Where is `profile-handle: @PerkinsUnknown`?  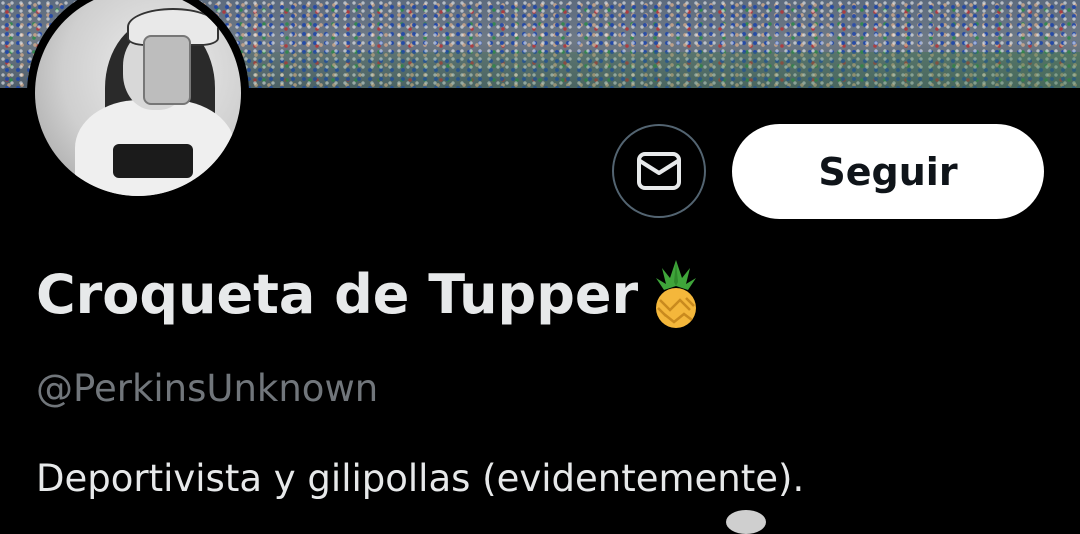 profile-handle: @PerkinsUnknown is located at coordinates (207, 388).